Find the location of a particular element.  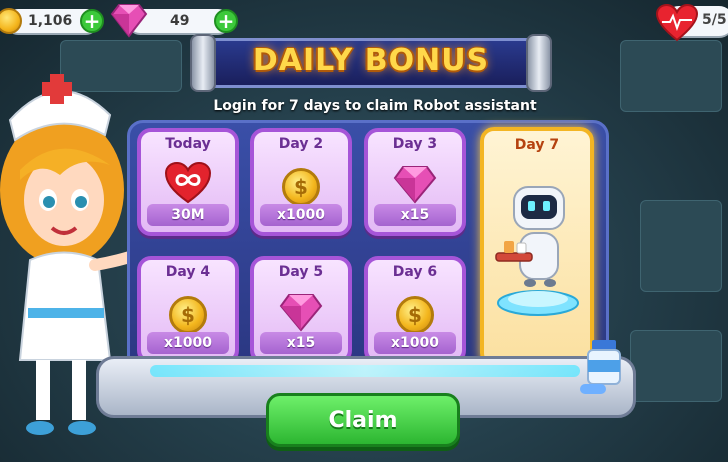

add-coins-button: + is located at coordinates (92, 21).